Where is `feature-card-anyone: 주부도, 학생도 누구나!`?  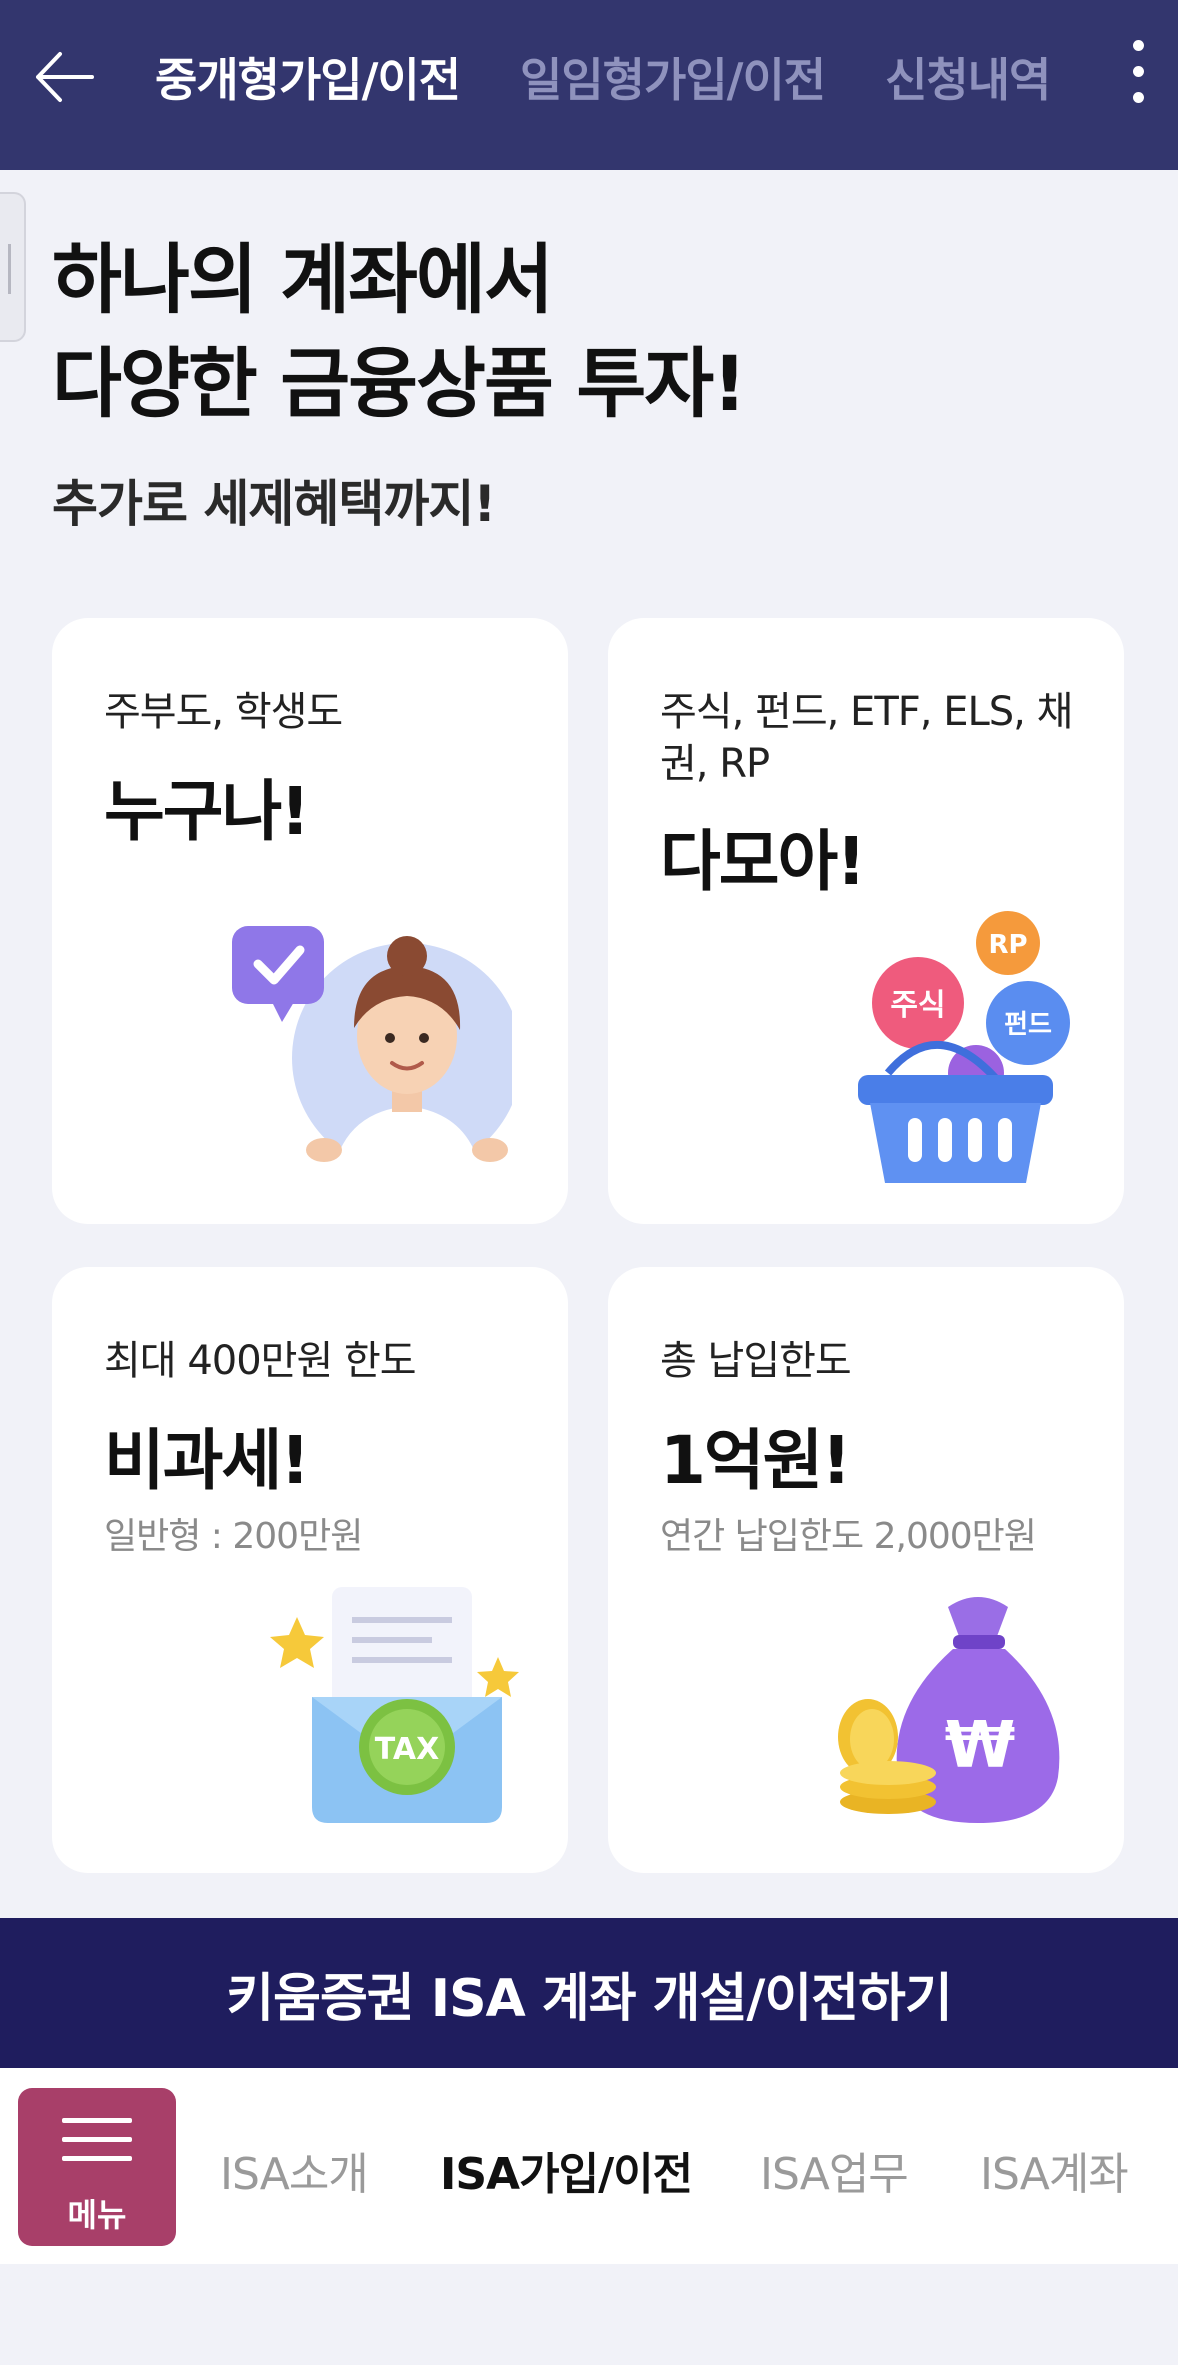
feature-card-anyone: 주부도, 학생도 누구나! is located at coordinates (310, 921).